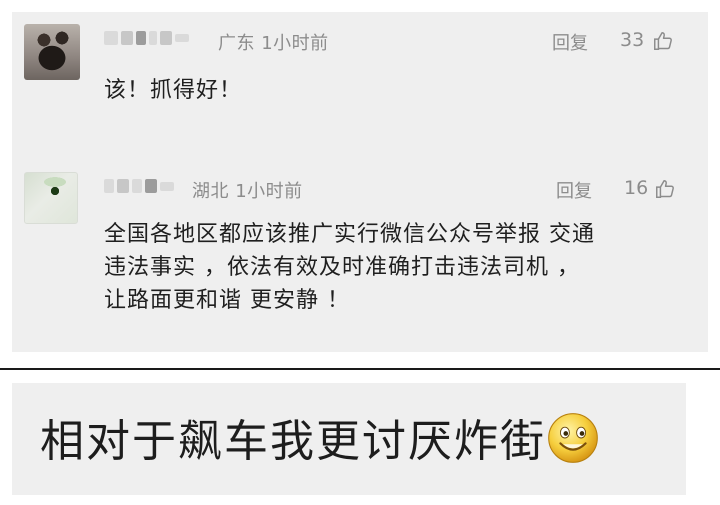  I want to click on bottom-comment-text: 相对于飙车我更讨厌炸街, so click(293, 441).